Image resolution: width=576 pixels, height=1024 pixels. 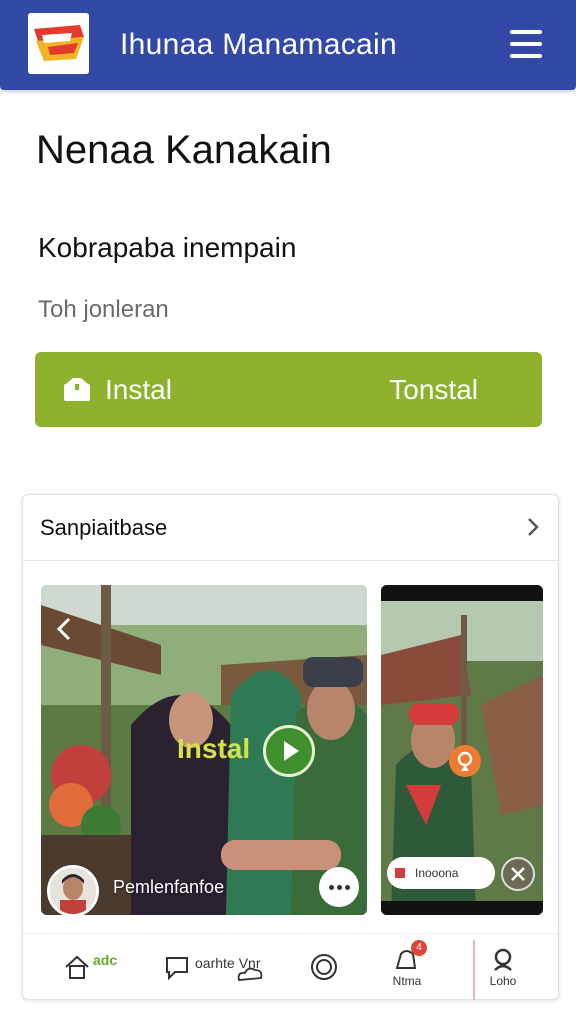 What do you see at coordinates (215, 963) in the screenshot?
I see `nav-chat-label: oarhte` at bounding box center [215, 963].